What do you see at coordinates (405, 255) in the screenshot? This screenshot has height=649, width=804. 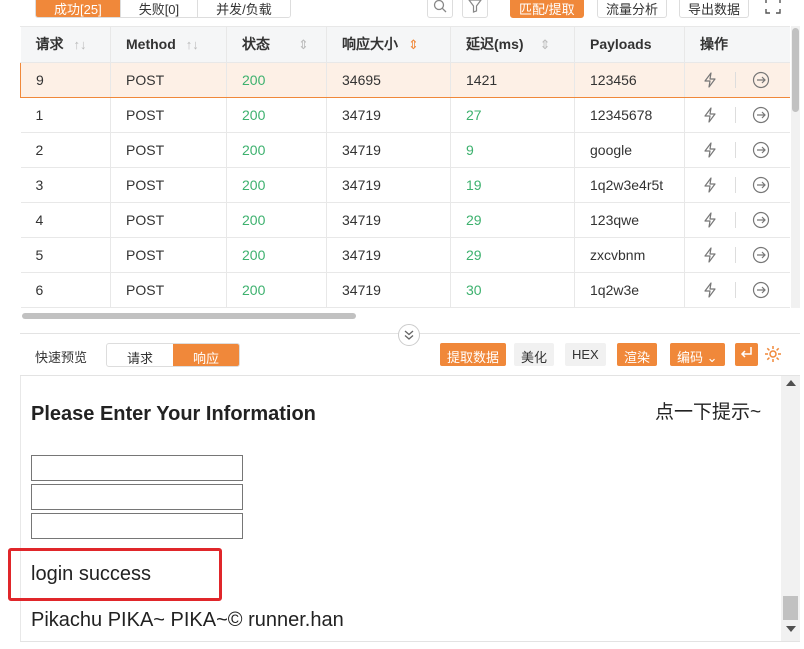 I see `table-row: 5 POST 200 34719 29 zxcvbnm` at bounding box center [405, 255].